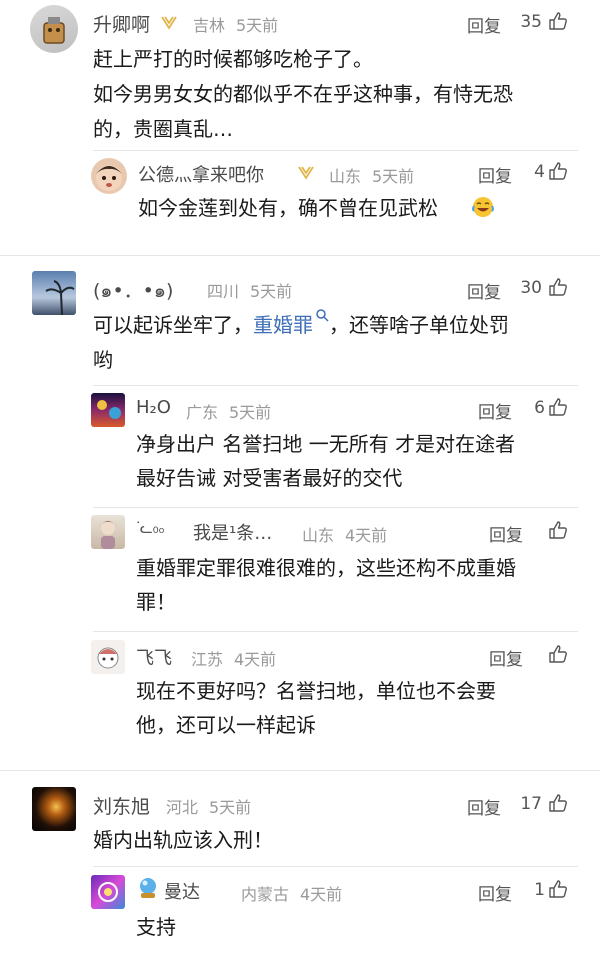 This screenshot has width=600, height=955. What do you see at coordinates (154, 657) in the screenshot?
I see `username: 飞飞` at bounding box center [154, 657].